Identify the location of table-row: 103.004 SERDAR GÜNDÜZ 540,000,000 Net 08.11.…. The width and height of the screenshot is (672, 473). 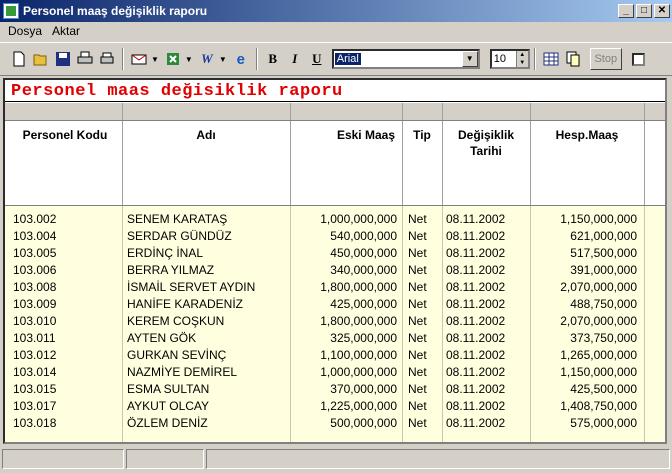
(335, 236).